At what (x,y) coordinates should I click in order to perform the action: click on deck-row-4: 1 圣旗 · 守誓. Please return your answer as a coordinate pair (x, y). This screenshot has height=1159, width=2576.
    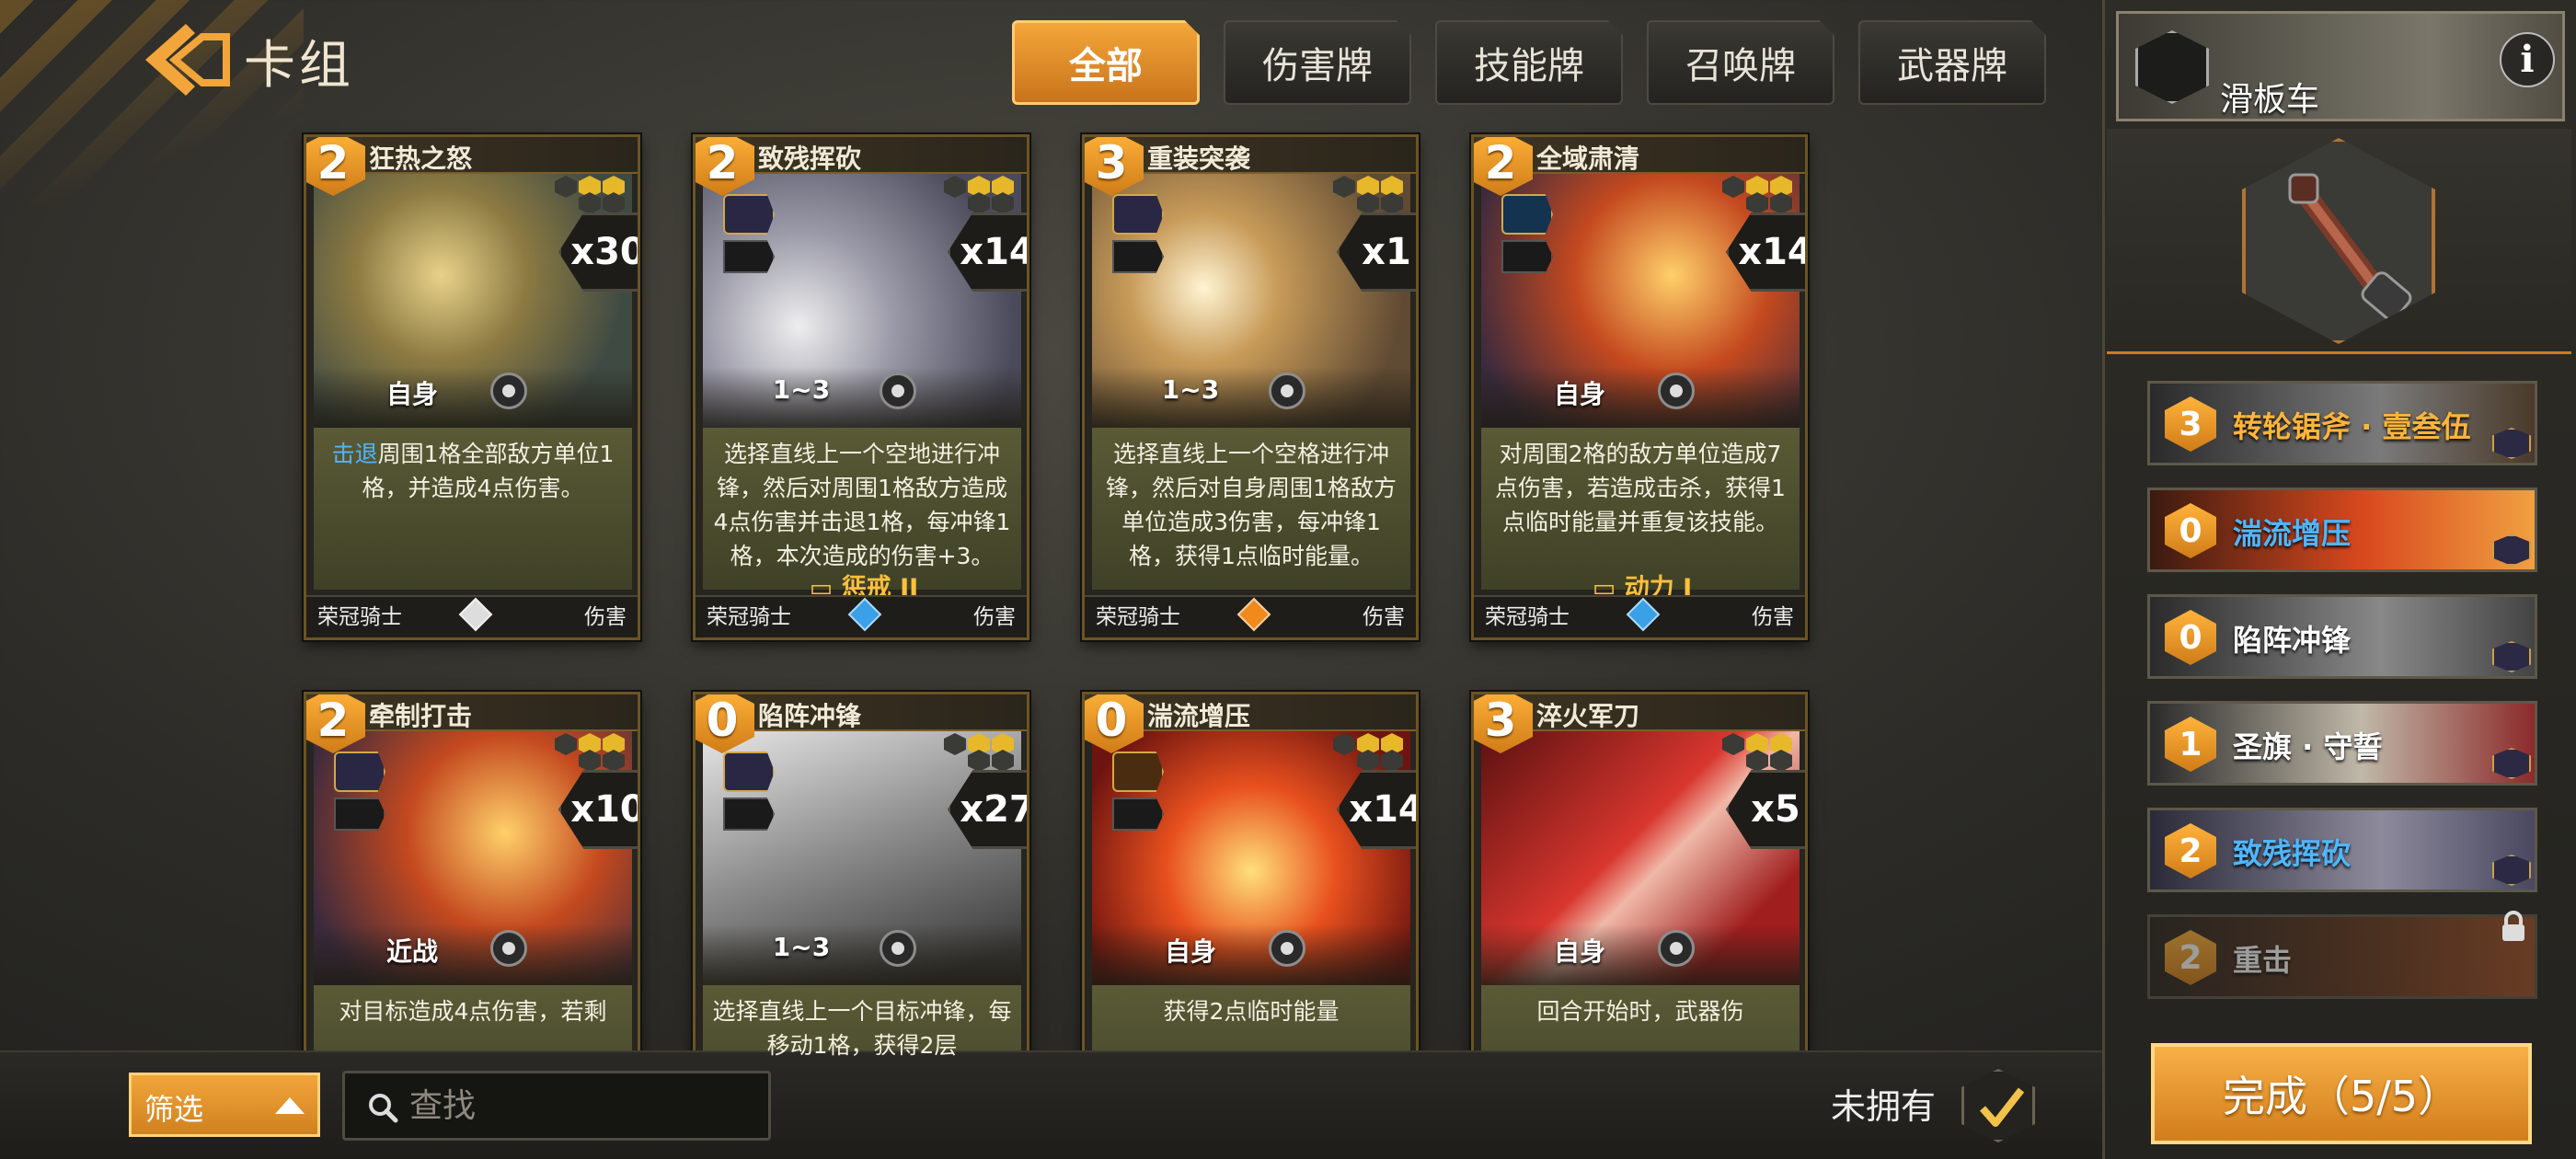
    Looking at the image, I should click on (2342, 743).